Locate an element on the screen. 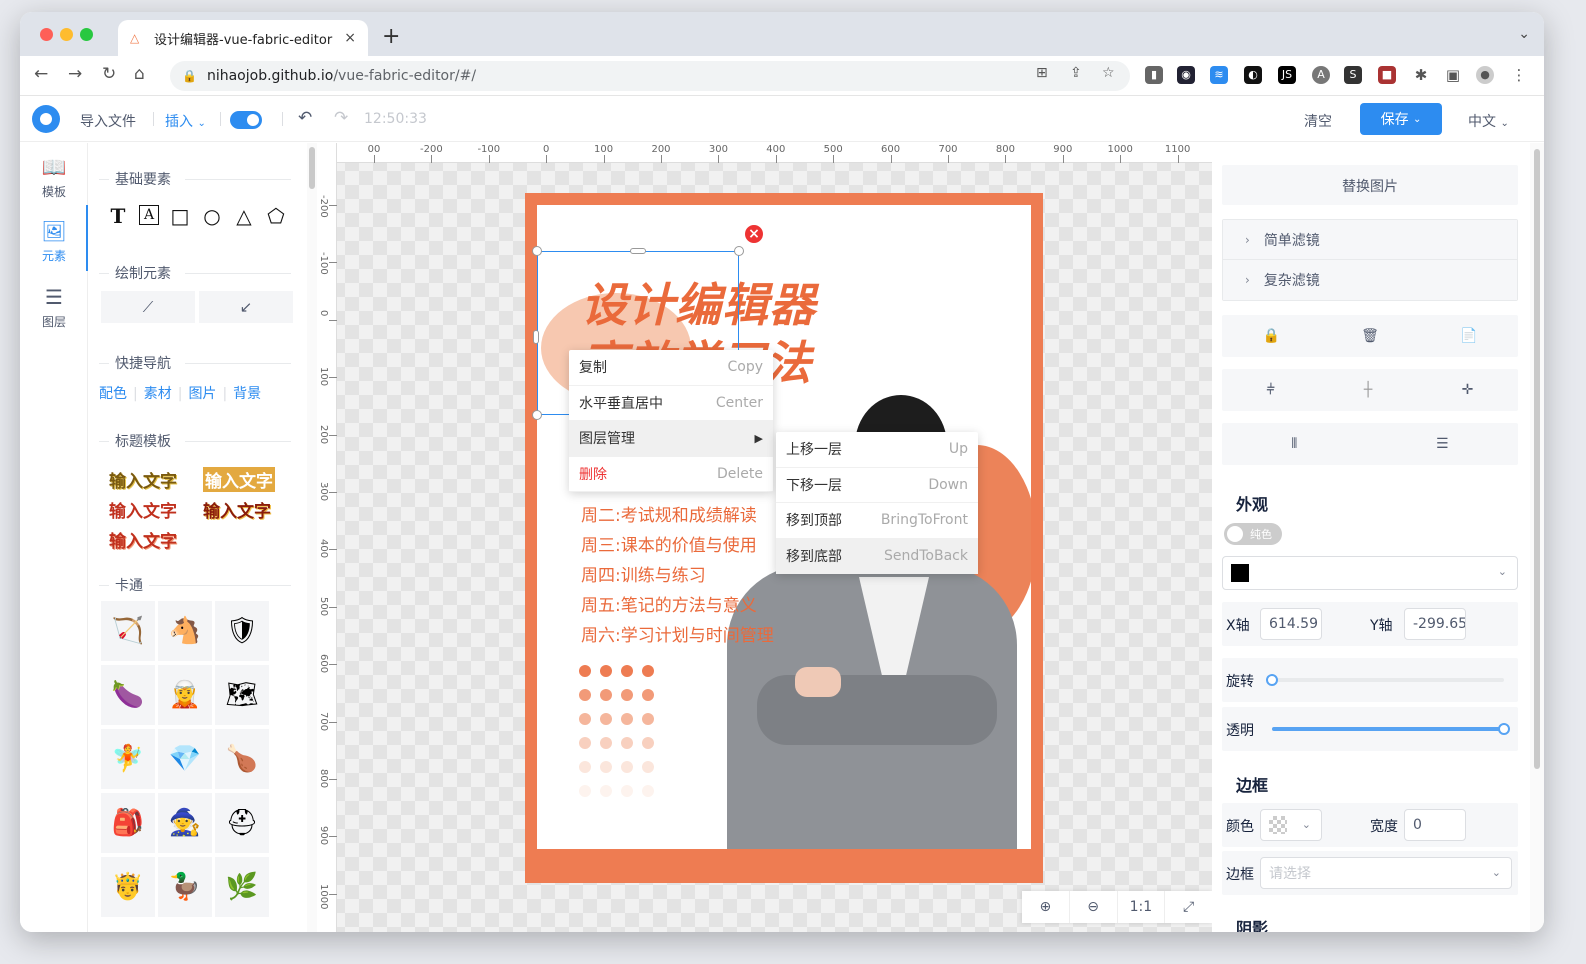  cartoon-item: 🌿 is located at coordinates (242, 887).